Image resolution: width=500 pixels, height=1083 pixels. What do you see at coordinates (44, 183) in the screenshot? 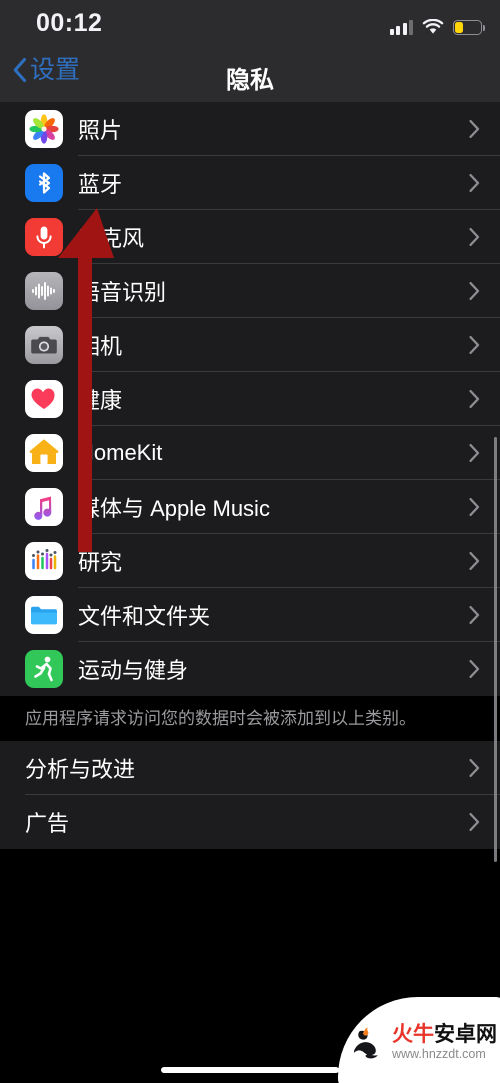
I see `bluetooth-icon` at bounding box center [44, 183].